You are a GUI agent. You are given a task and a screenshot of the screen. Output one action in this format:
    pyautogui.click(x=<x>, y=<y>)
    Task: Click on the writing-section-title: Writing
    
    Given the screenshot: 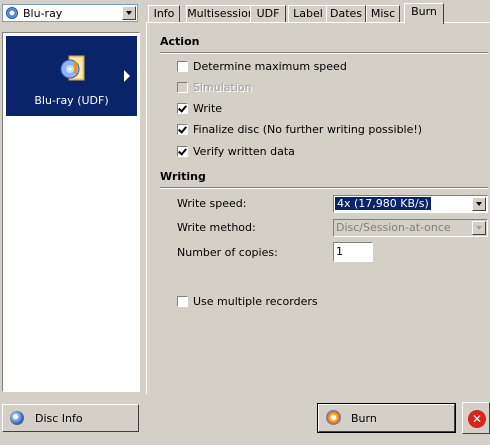 What is the action you would take?
    pyautogui.click(x=183, y=176)
    